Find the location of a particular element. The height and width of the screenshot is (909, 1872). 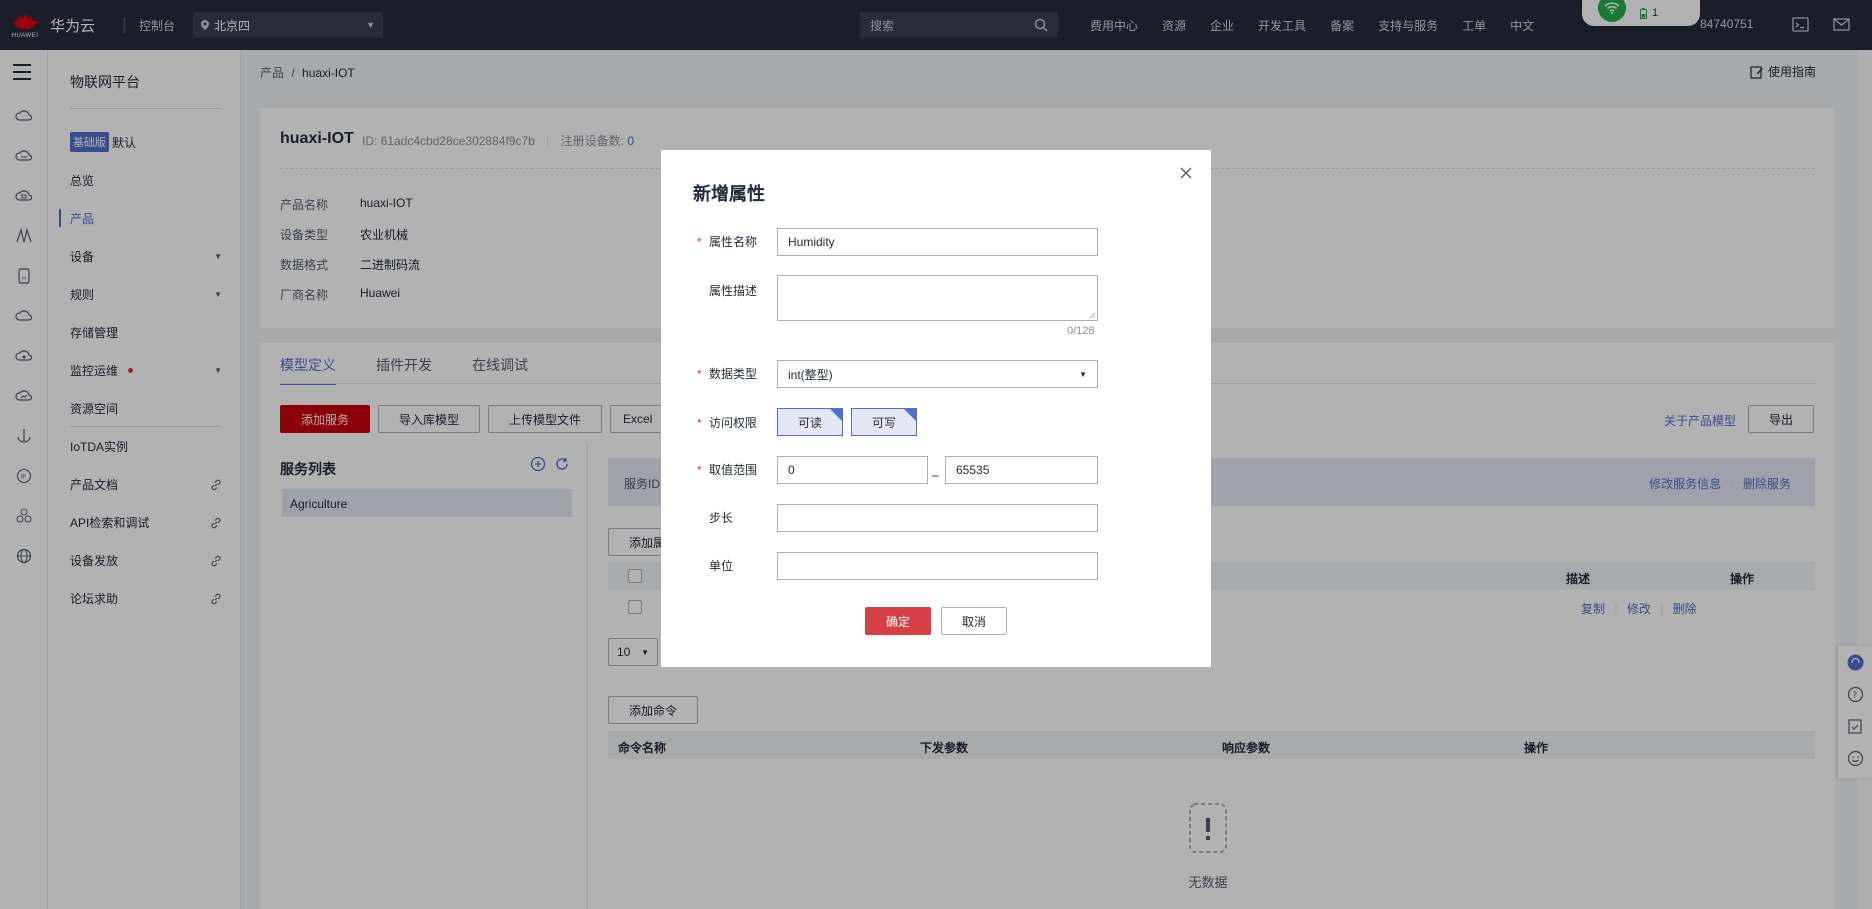

access-read-toggle: 可读 is located at coordinates (810, 422).